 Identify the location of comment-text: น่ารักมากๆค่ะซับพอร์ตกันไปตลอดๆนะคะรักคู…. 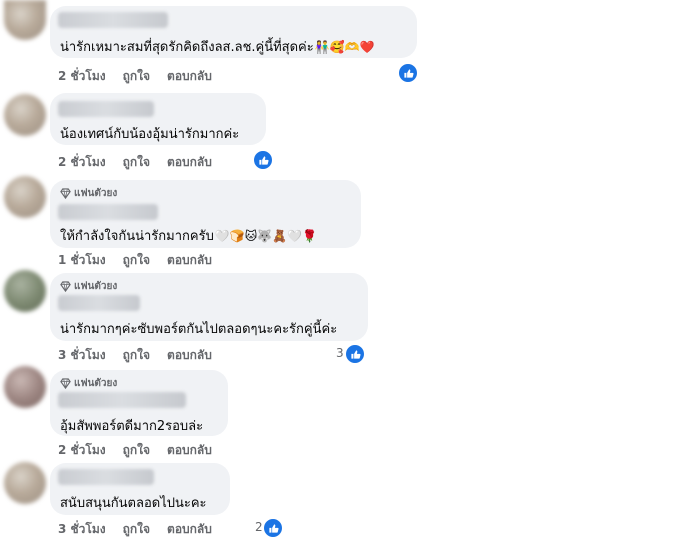
(199, 328).